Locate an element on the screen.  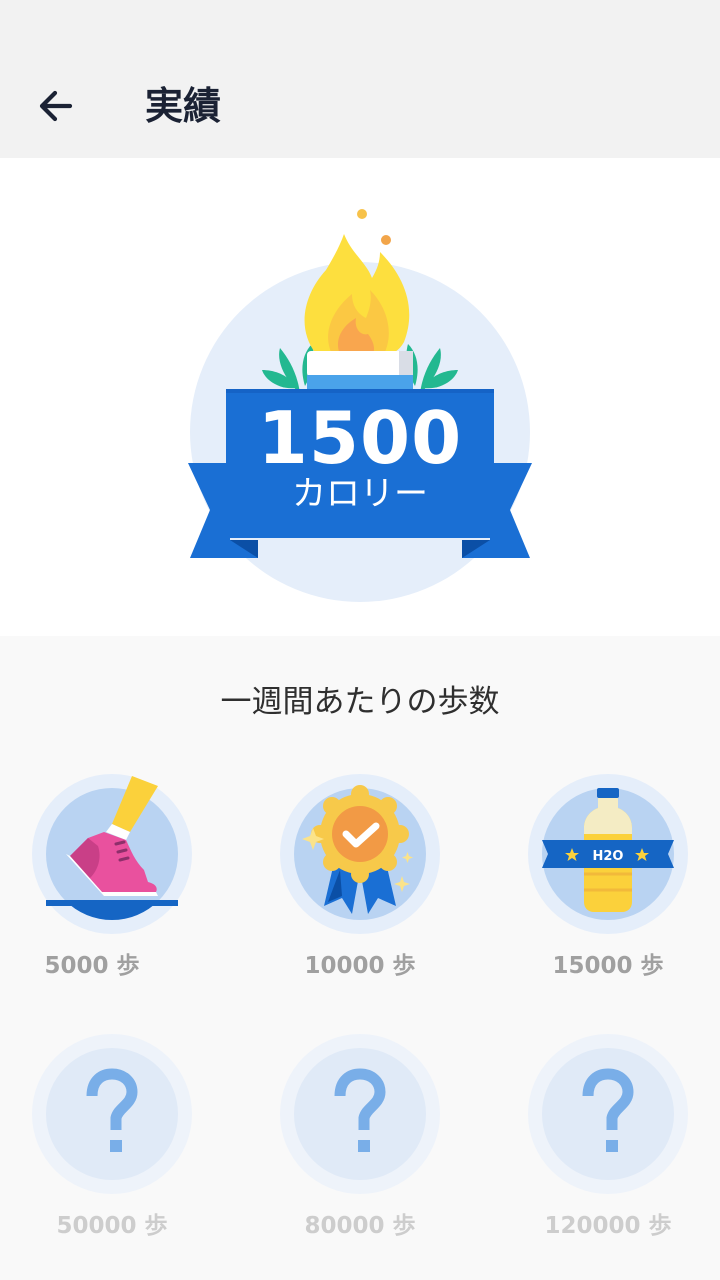
badge-10000: 10000 歩 is located at coordinates (360, 889).